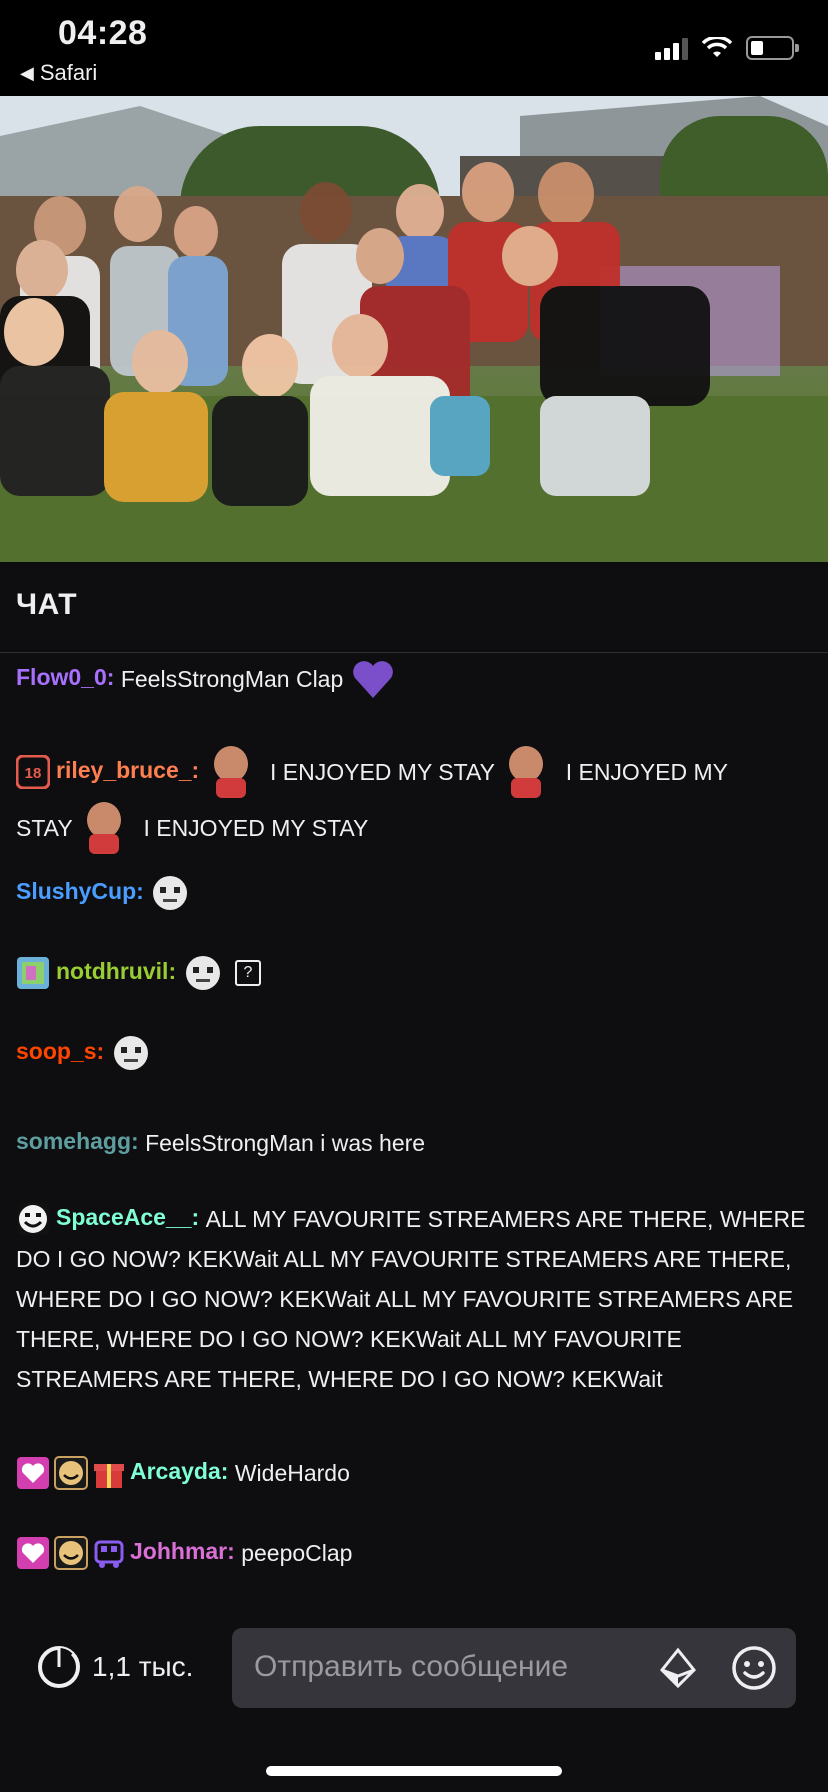 The height and width of the screenshot is (1792, 828). What do you see at coordinates (292, 1472) in the screenshot?
I see `message-text: WideHardo` at bounding box center [292, 1472].